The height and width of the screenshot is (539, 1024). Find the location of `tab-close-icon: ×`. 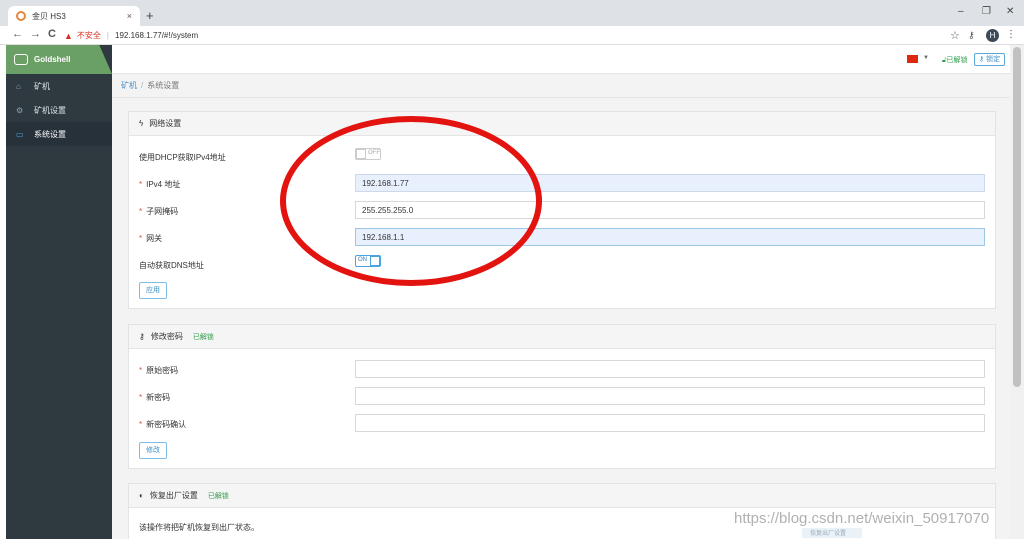

tab-close-icon: × is located at coordinates (129, 16).